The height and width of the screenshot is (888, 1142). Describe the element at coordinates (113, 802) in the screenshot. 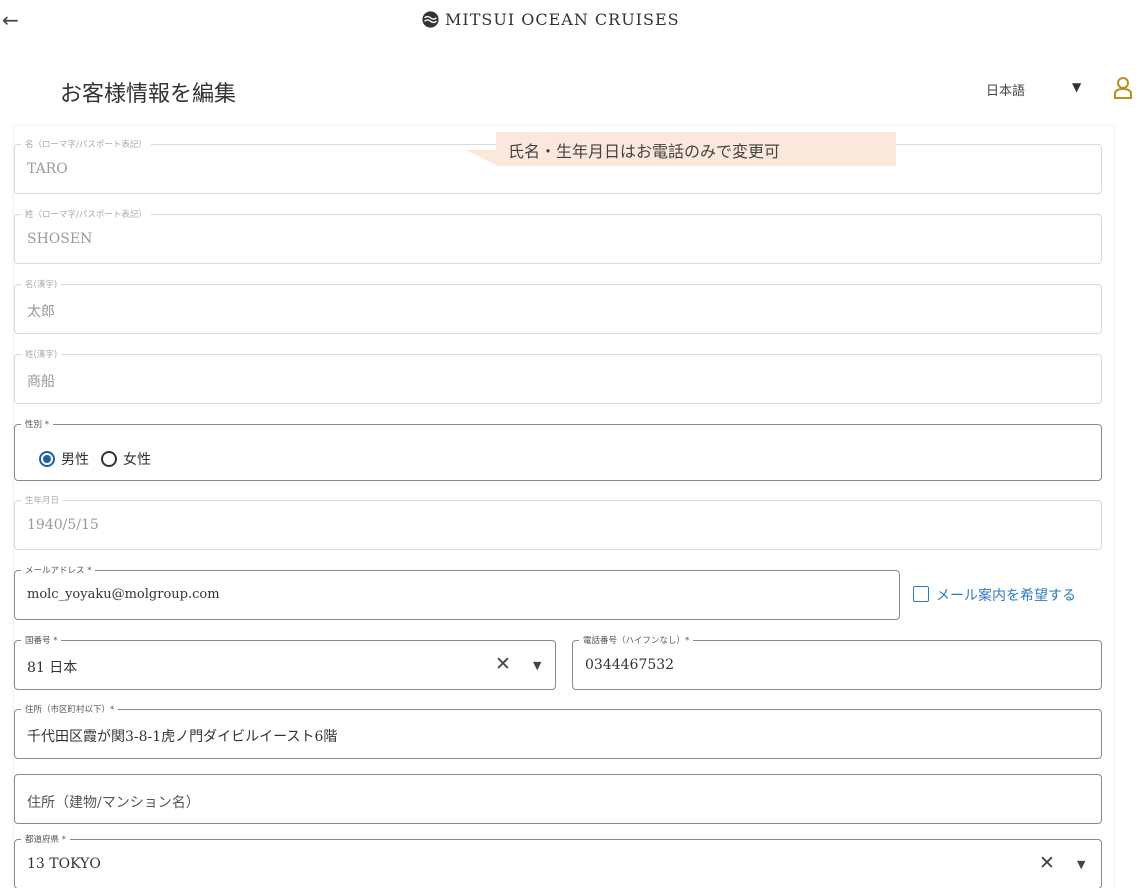

I see `address2-input: 住所（建物/マンション名）` at that location.